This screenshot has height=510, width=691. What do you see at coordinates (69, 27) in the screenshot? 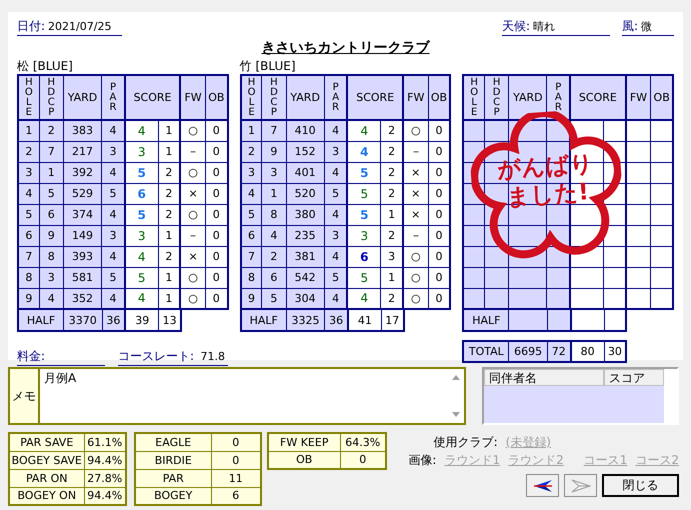
I see `date-field: 日付: 2021/07/25` at bounding box center [69, 27].